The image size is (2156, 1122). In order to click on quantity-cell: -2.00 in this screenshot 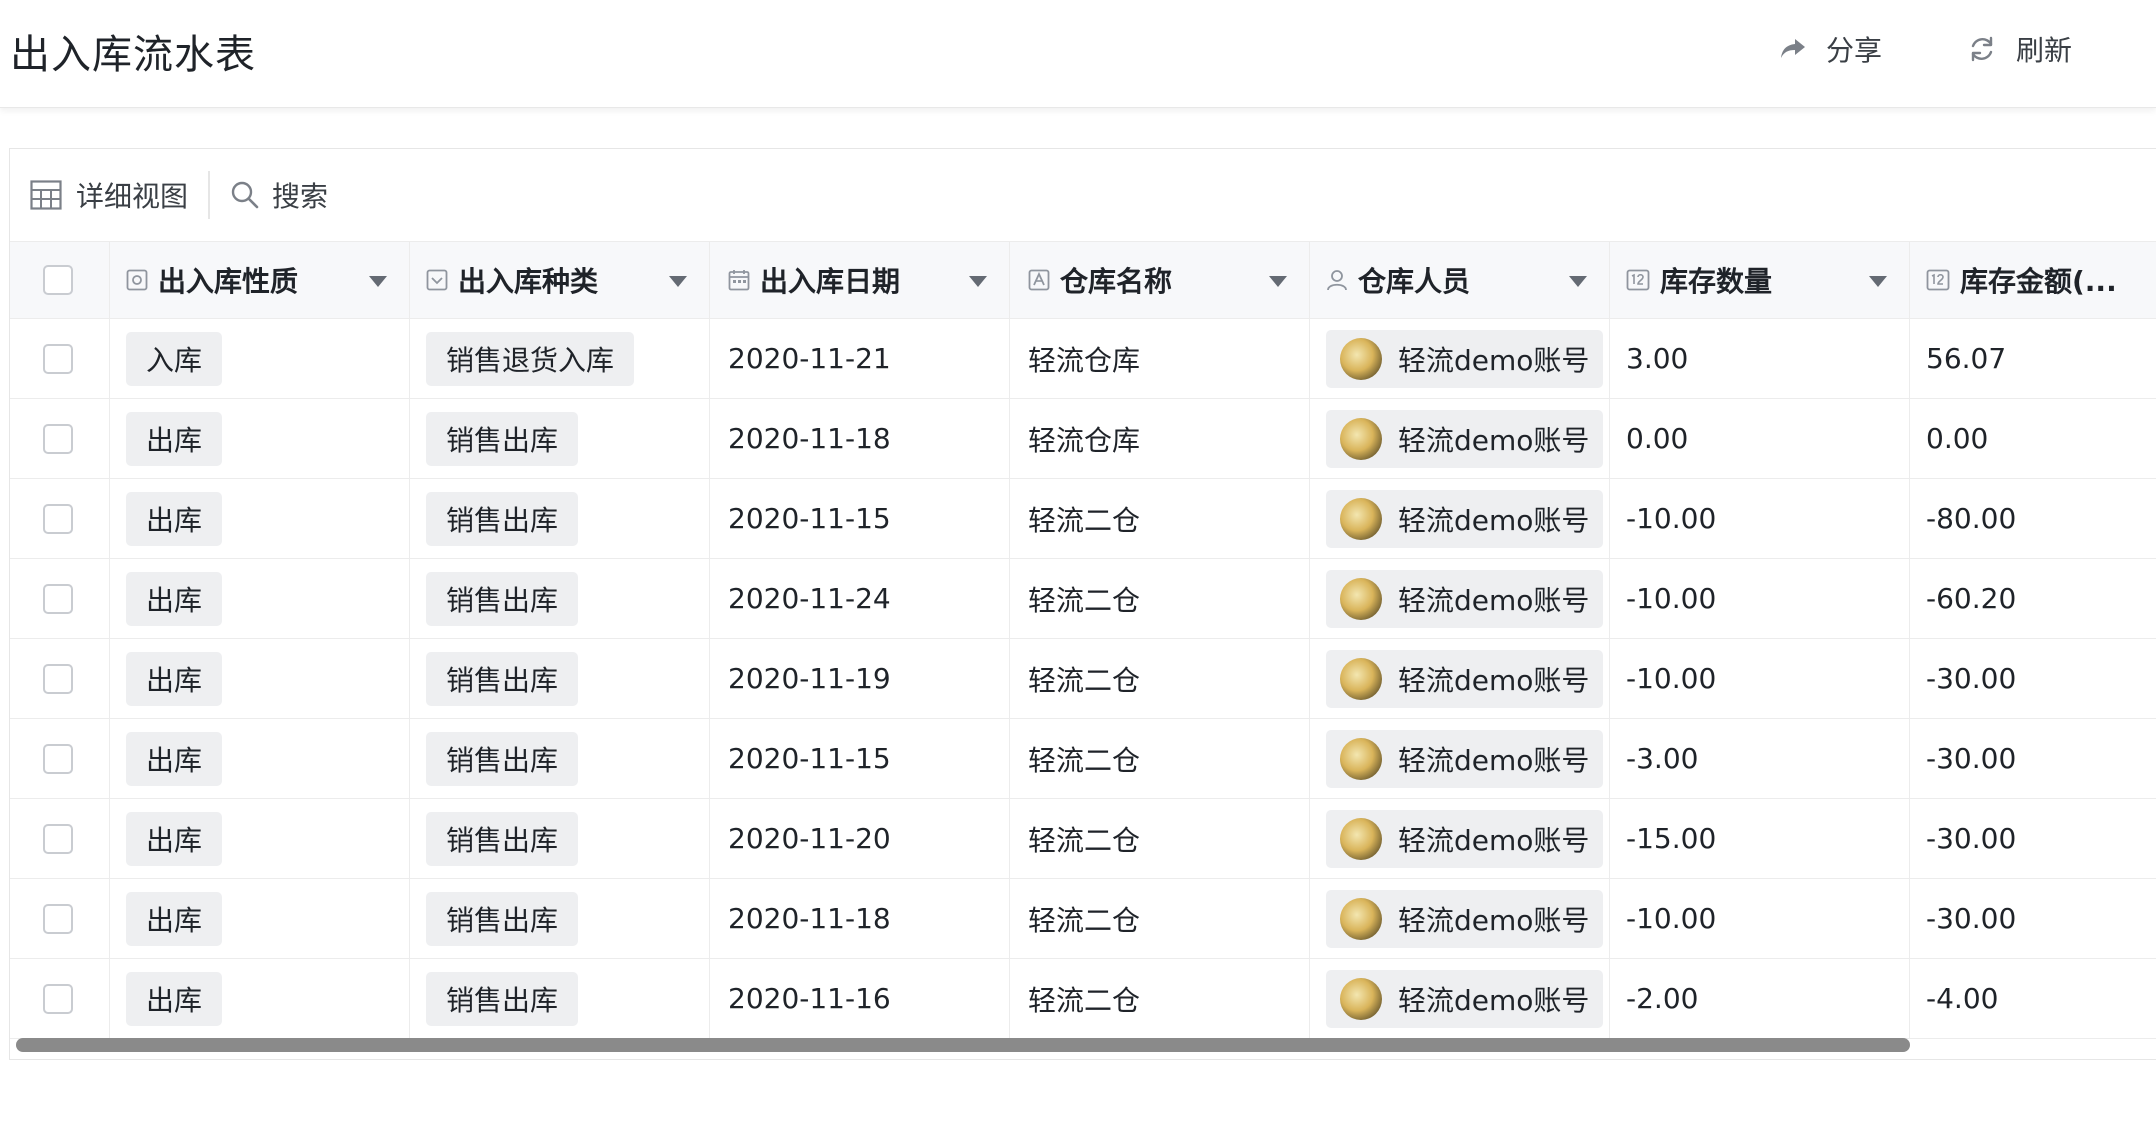, I will do `click(1760, 998)`.